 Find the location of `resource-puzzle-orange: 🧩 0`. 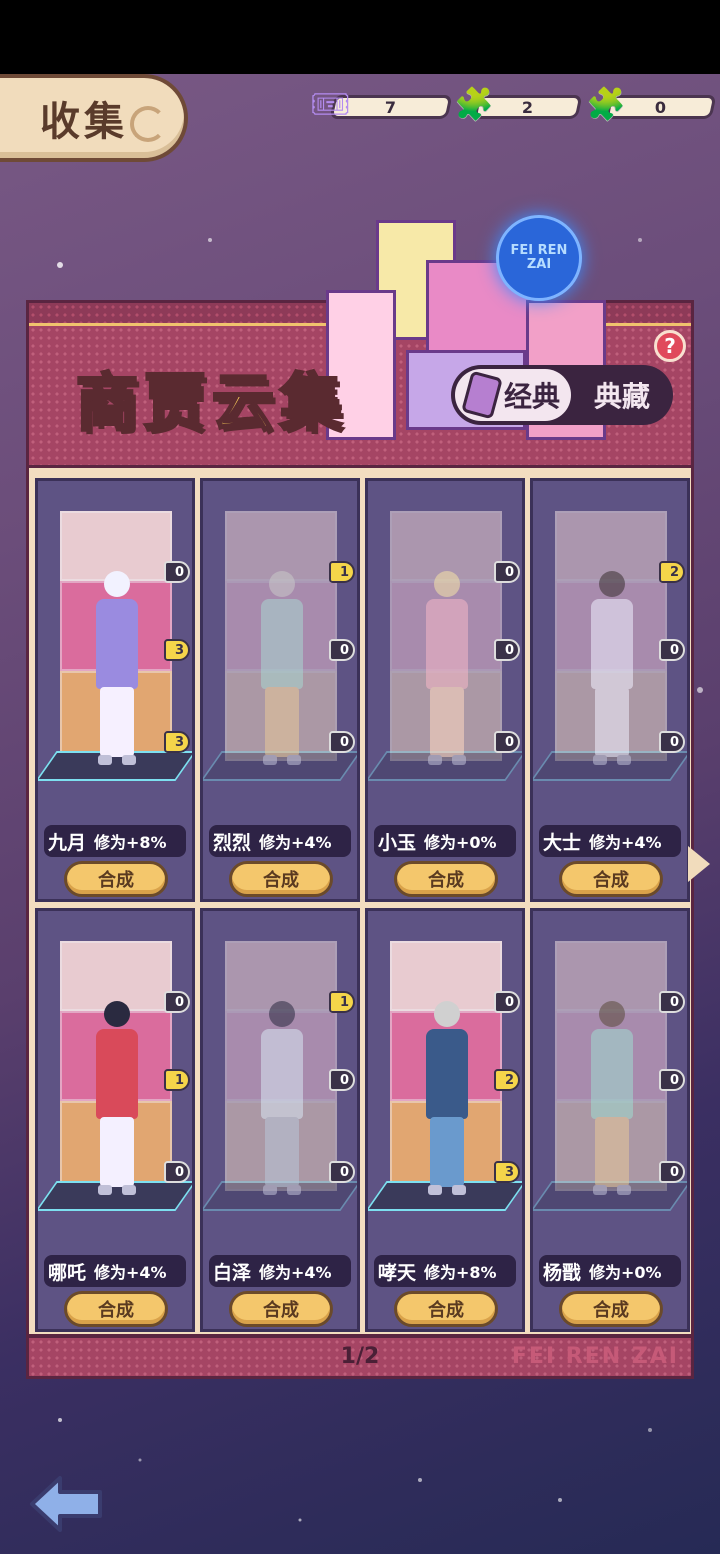

resource-puzzle-orange: 🧩 0 is located at coordinates (651, 104).